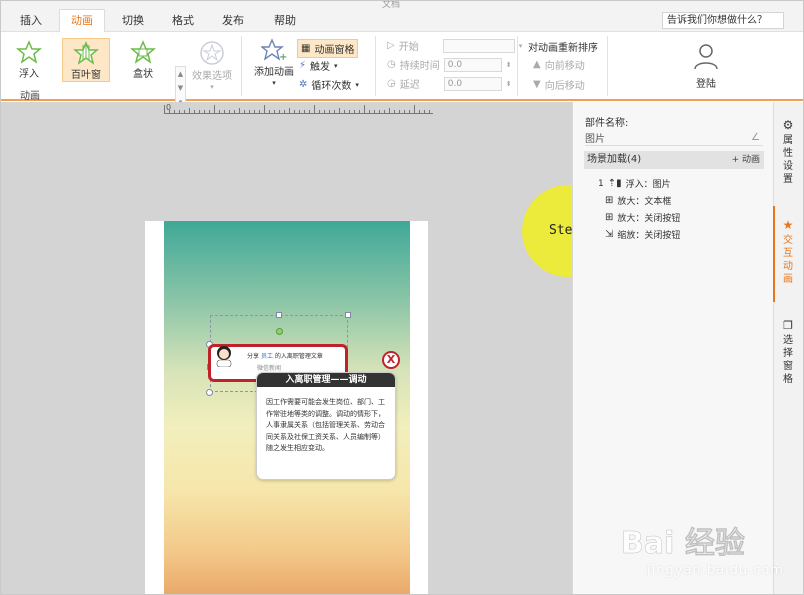 This screenshot has height=595, width=804. Describe the element at coordinates (614, 183) in the screenshot. I see `float-in-icon: ⇡▮` at that location.